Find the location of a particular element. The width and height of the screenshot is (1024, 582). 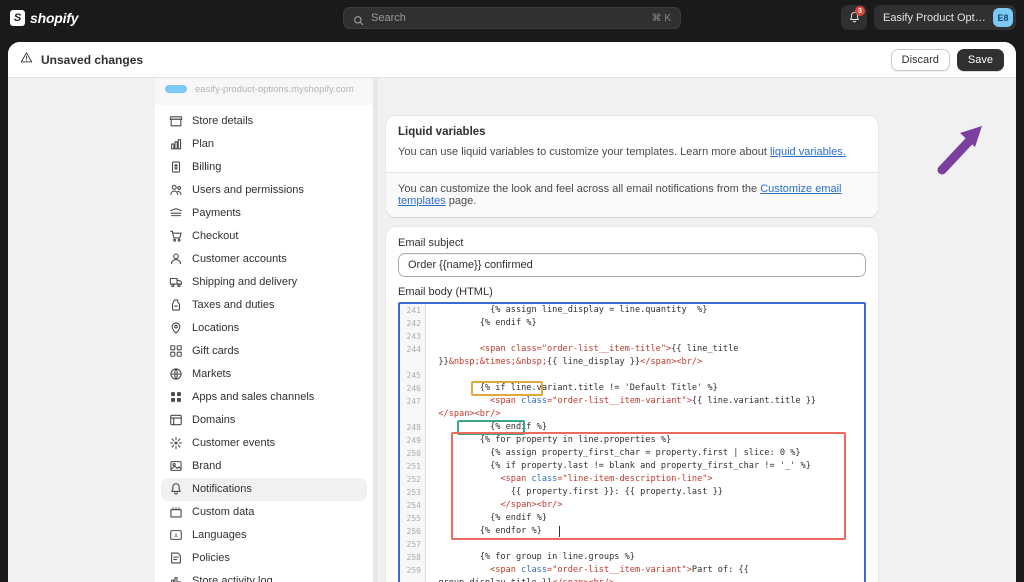

shopify-mark-icon: S is located at coordinates (17, 17).